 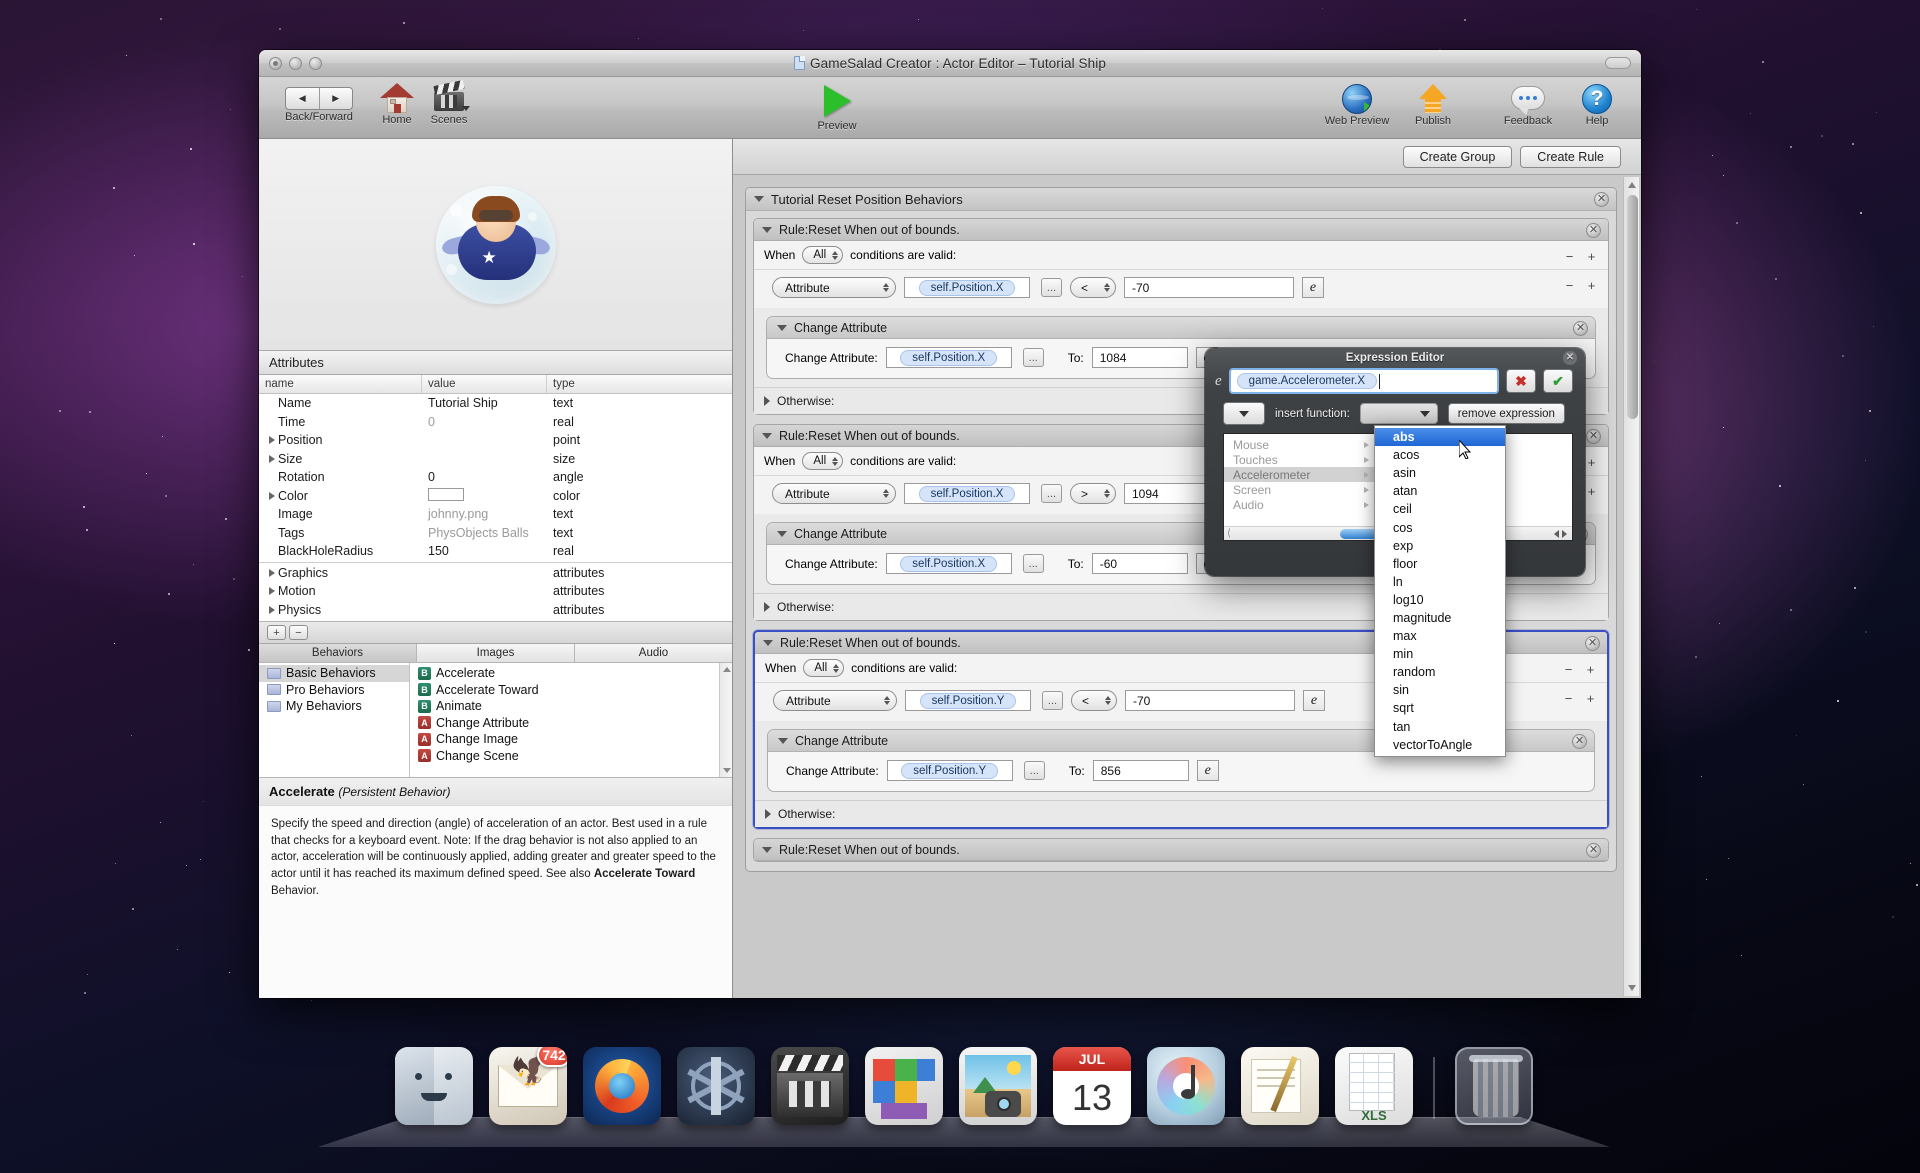 What do you see at coordinates (1299, 489) in the screenshot?
I see `list-item: Screen` at bounding box center [1299, 489].